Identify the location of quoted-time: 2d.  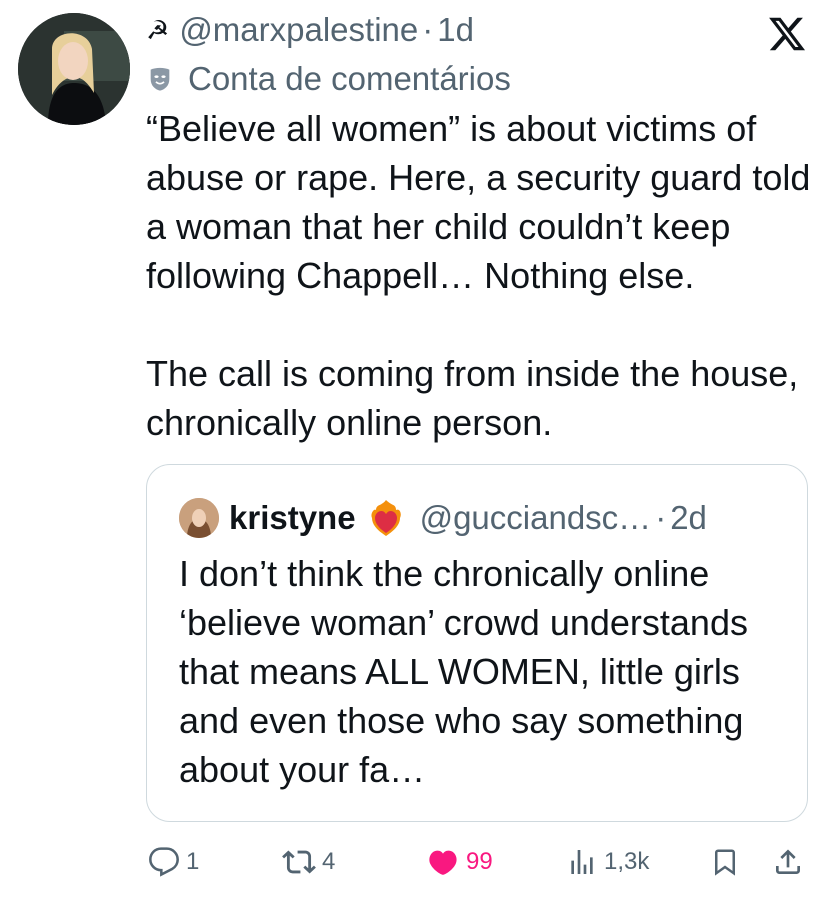
(688, 518).